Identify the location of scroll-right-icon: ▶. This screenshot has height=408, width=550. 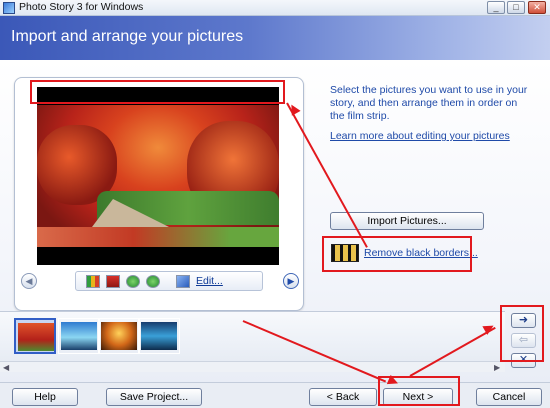
(497, 367).